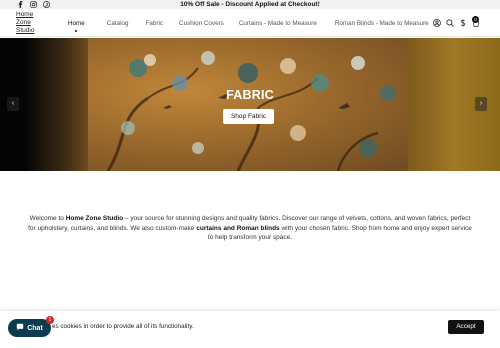 Image resolution: width=500 pixels, height=348 pixels. Describe the element at coordinates (466, 327) in the screenshot. I see `accept-cookies-button: Accept` at that location.